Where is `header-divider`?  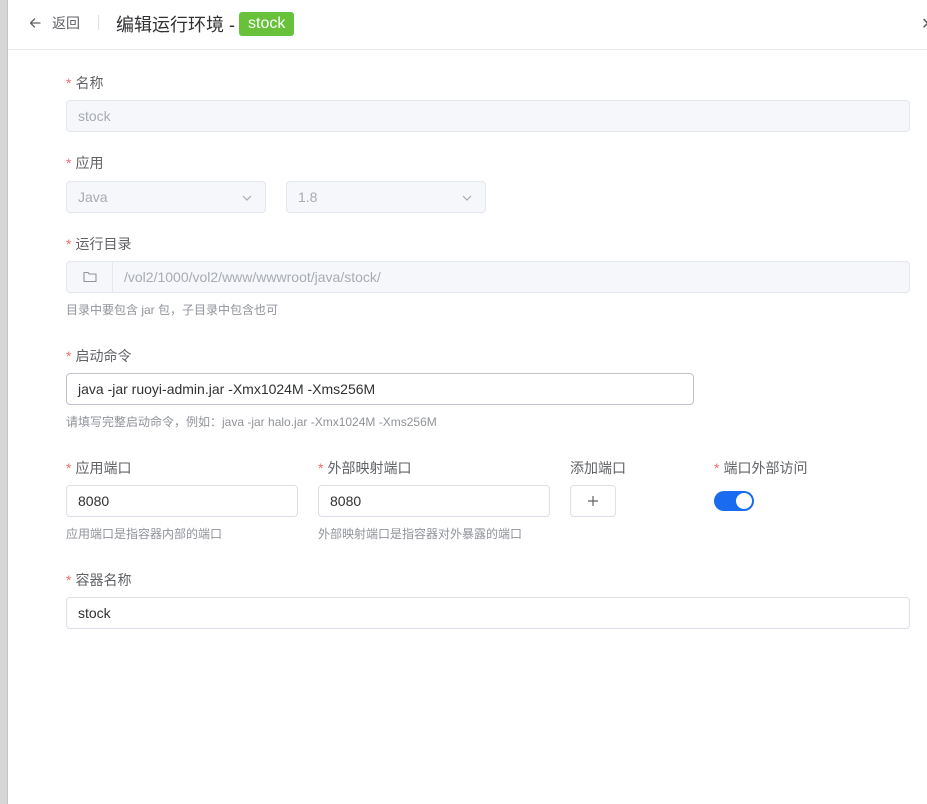
header-divider is located at coordinates (98, 22).